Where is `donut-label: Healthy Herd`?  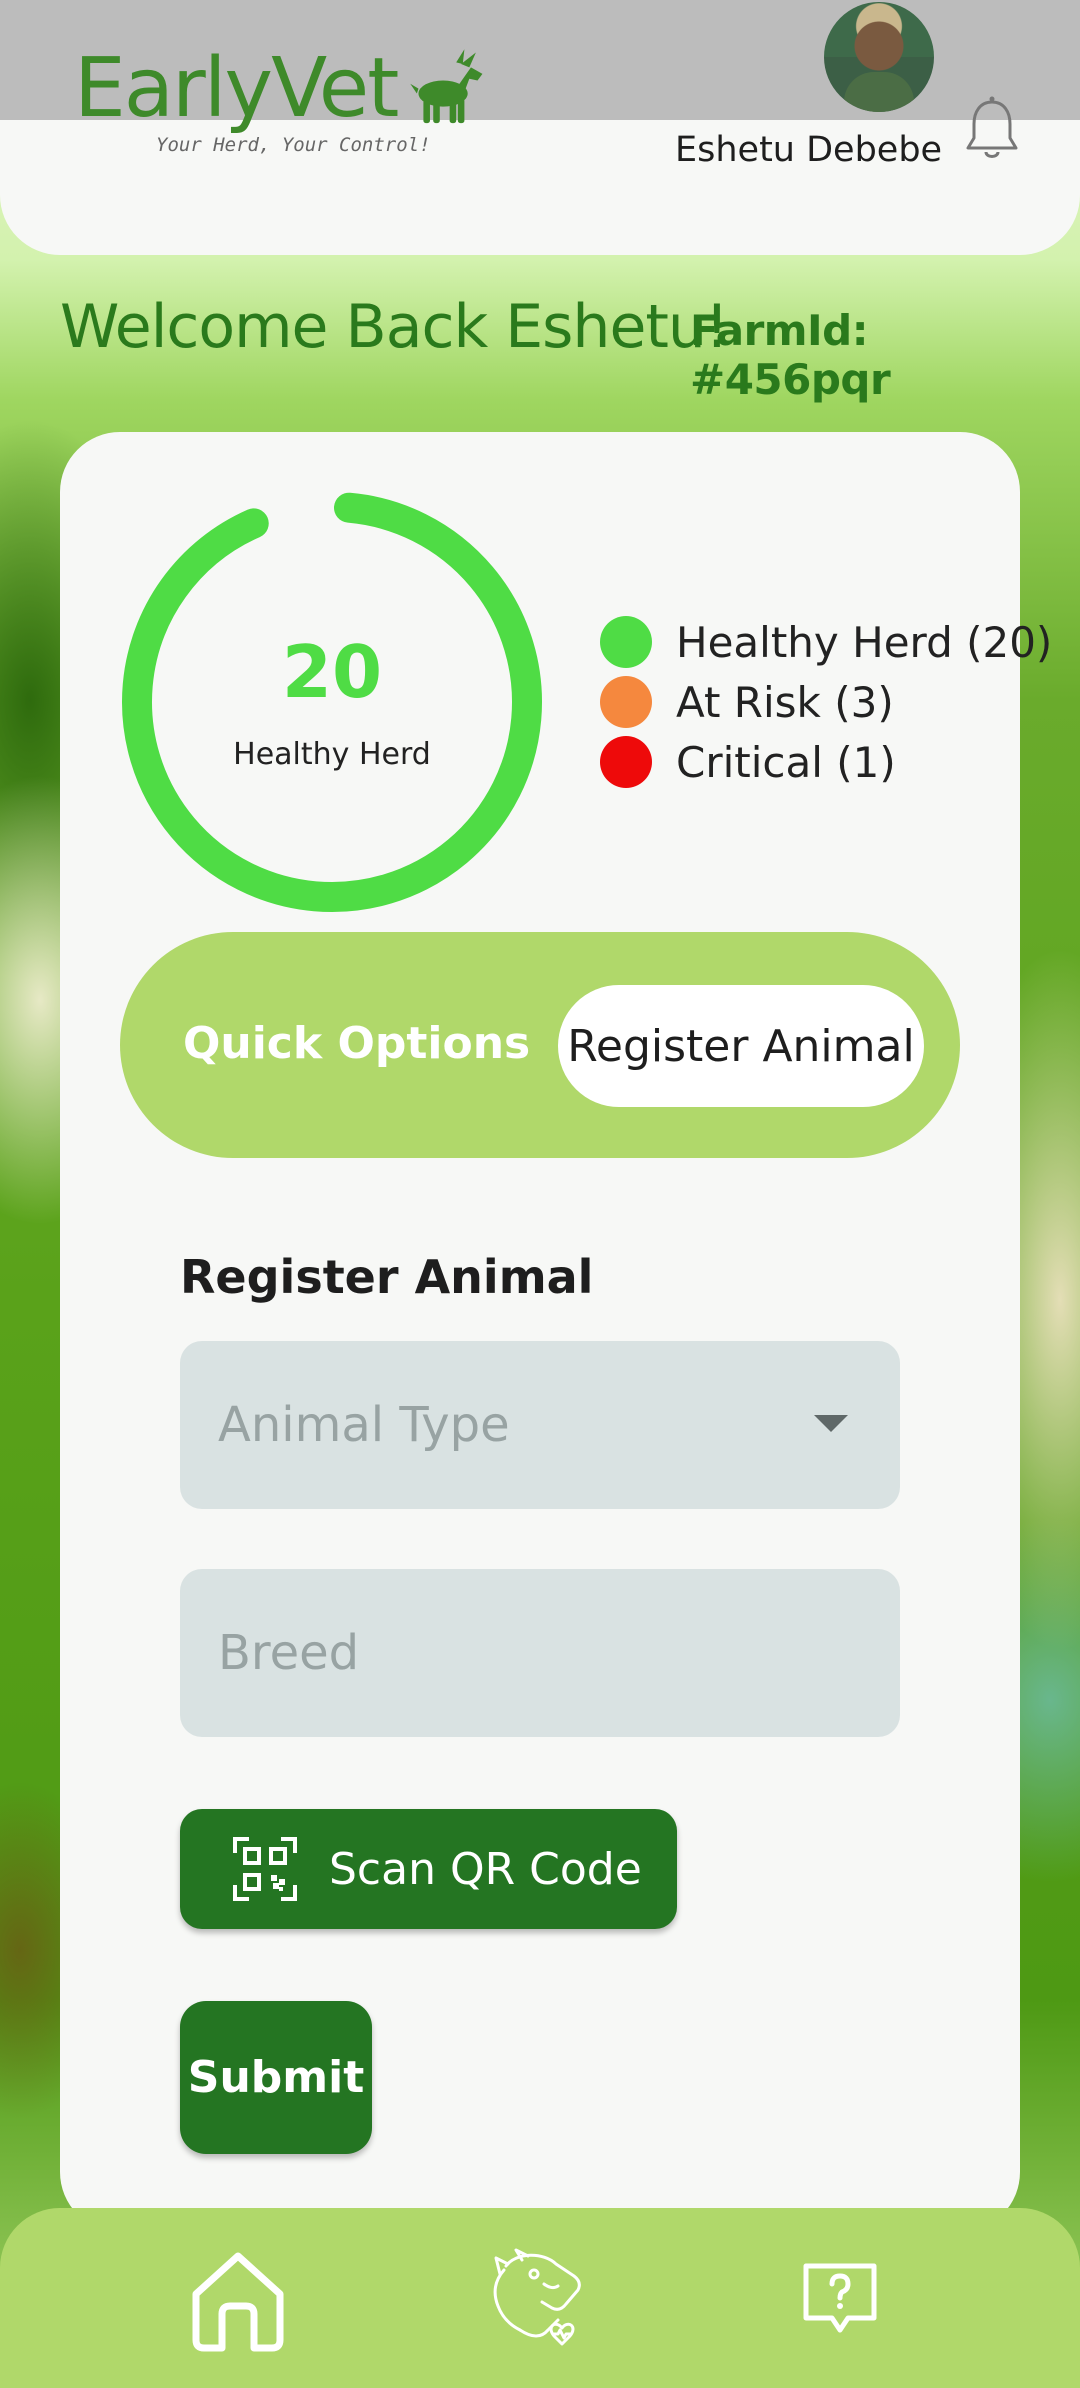
donut-label: Healthy Herd is located at coordinates (332, 754).